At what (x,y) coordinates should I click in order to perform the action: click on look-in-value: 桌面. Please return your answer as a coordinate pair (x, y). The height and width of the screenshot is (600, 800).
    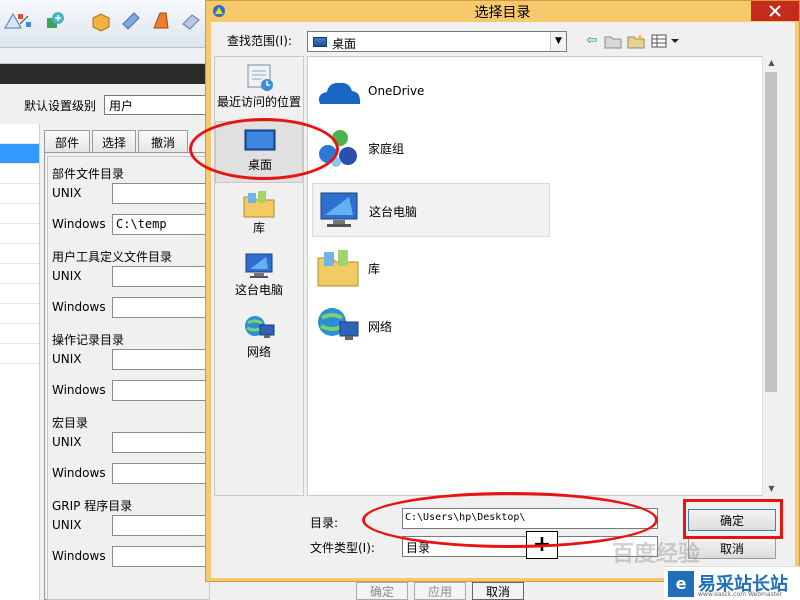
    Looking at the image, I should click on (344, 44).